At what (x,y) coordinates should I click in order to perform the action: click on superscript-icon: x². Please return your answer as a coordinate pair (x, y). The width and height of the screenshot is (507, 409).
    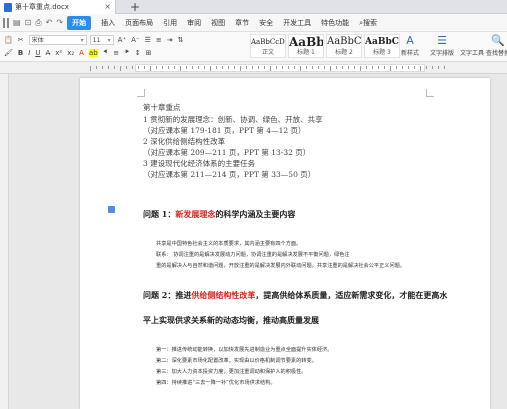
    Looking at the image, I should click on (58, 53).